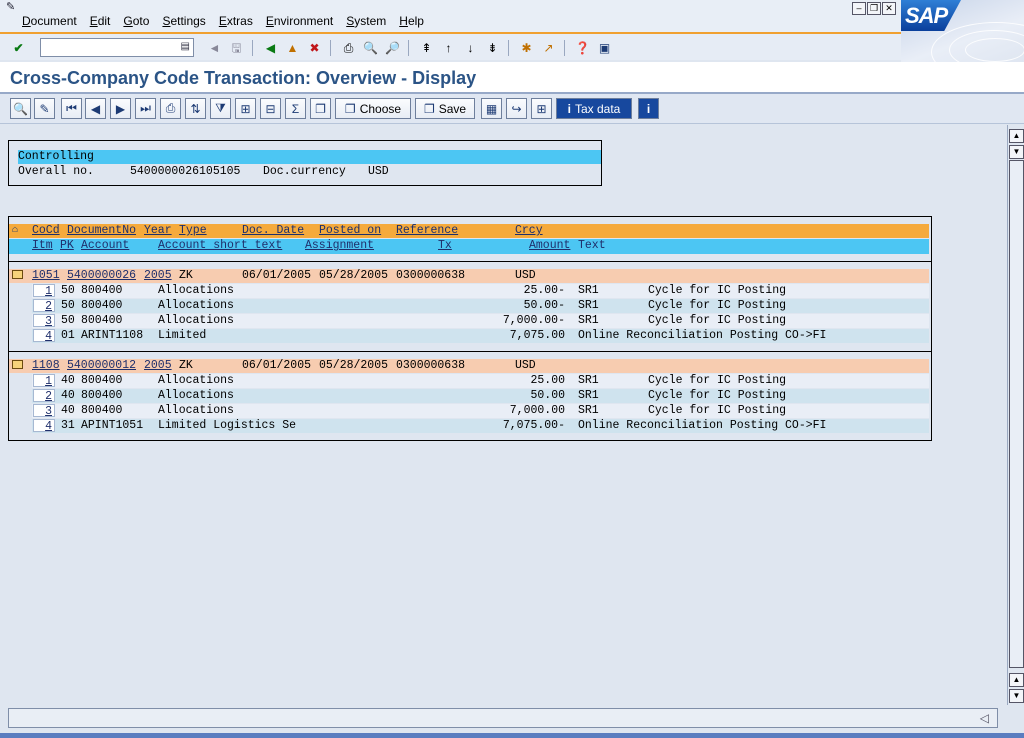 The width and height of the screenshot is (1024, 738). I want to click on menu-environment: Environment, so click(299, 21).